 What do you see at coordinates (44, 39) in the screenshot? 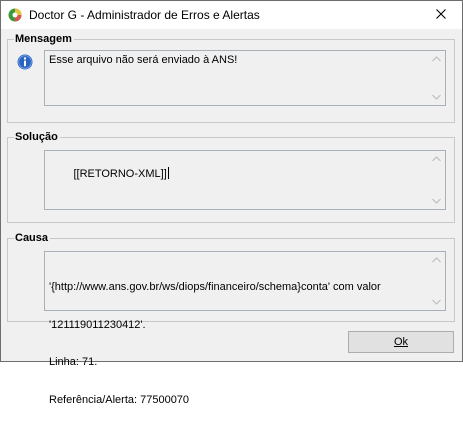
I see `mensagem-label: Mensagem` at bounding box center [44, 39].